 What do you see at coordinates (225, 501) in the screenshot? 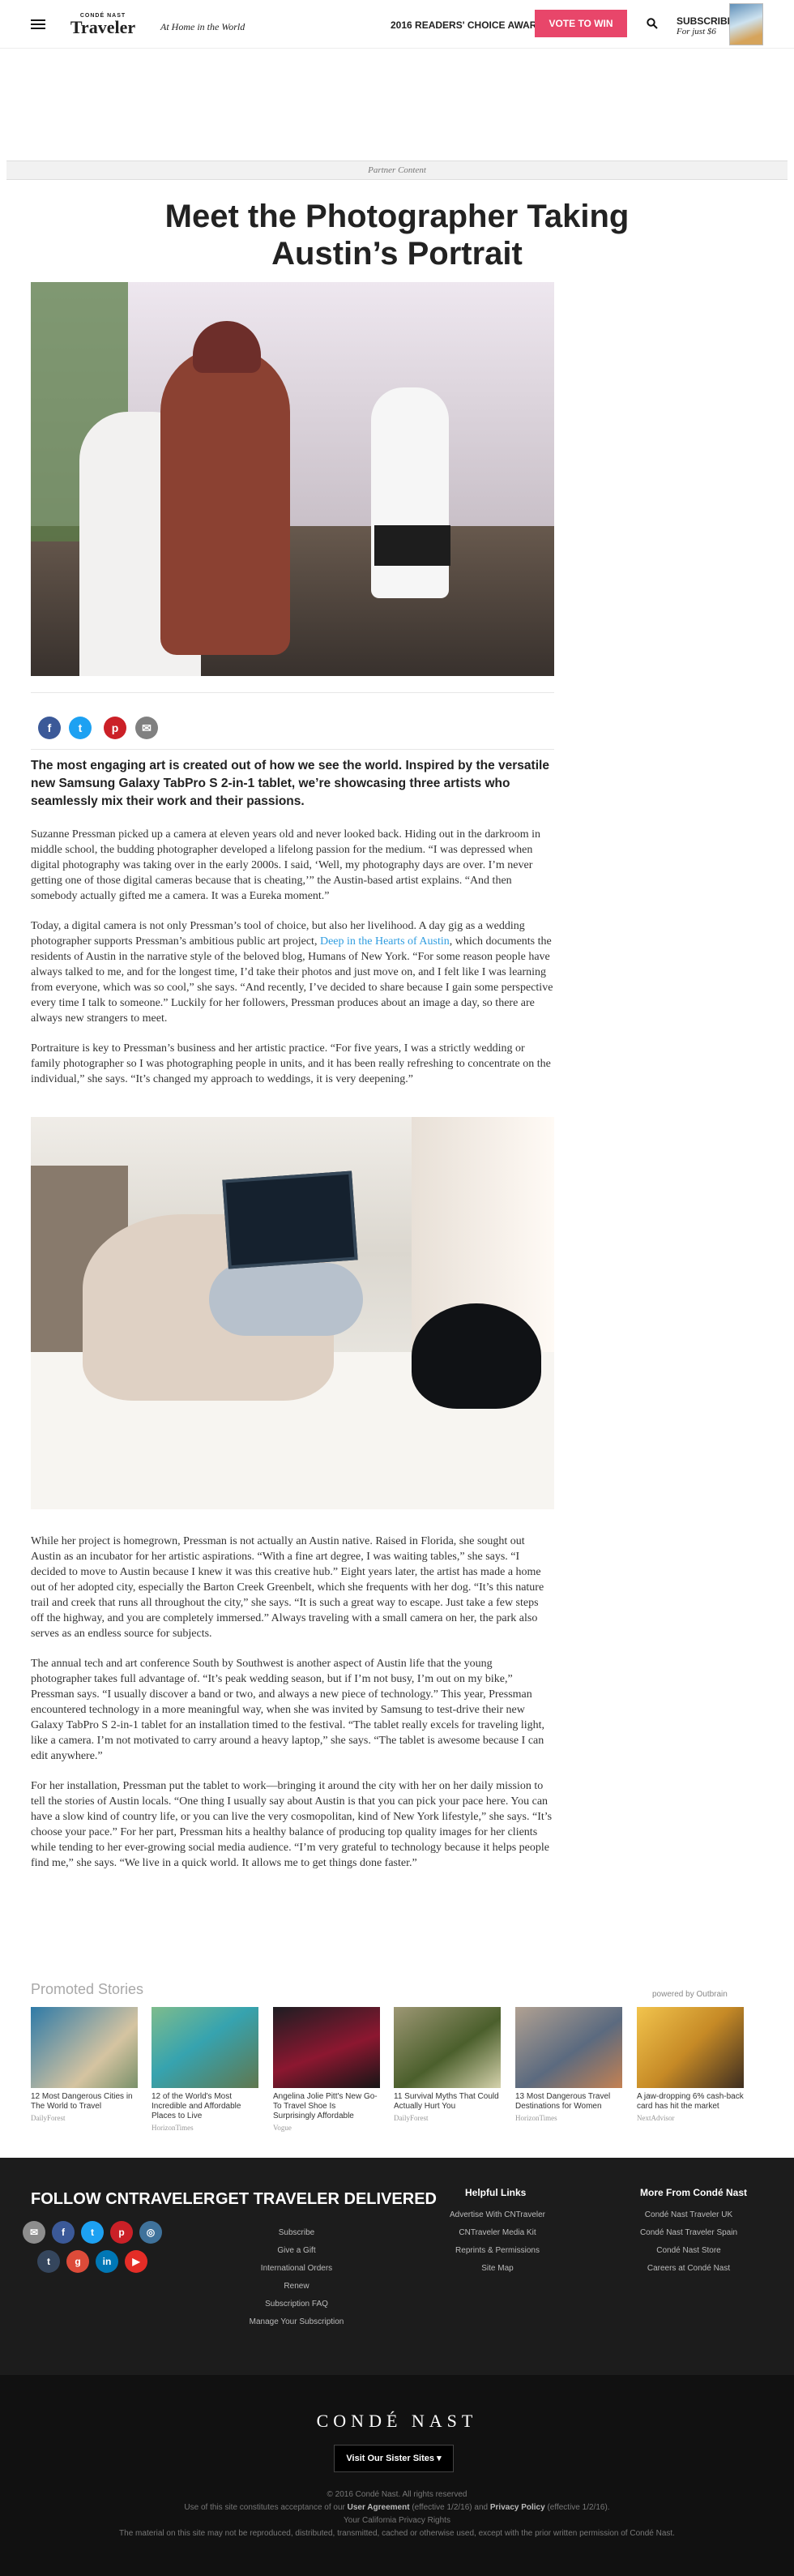
I see `hero-person` at bounding box center [225, 501].